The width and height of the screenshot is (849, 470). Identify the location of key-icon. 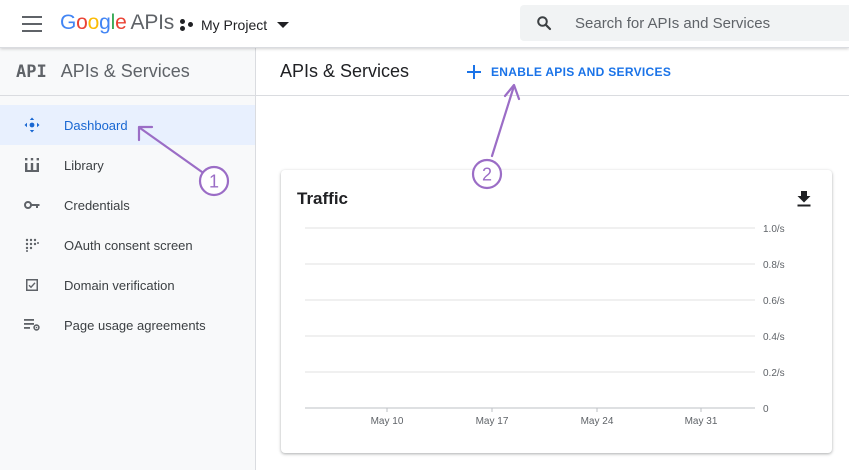
(32, 205).